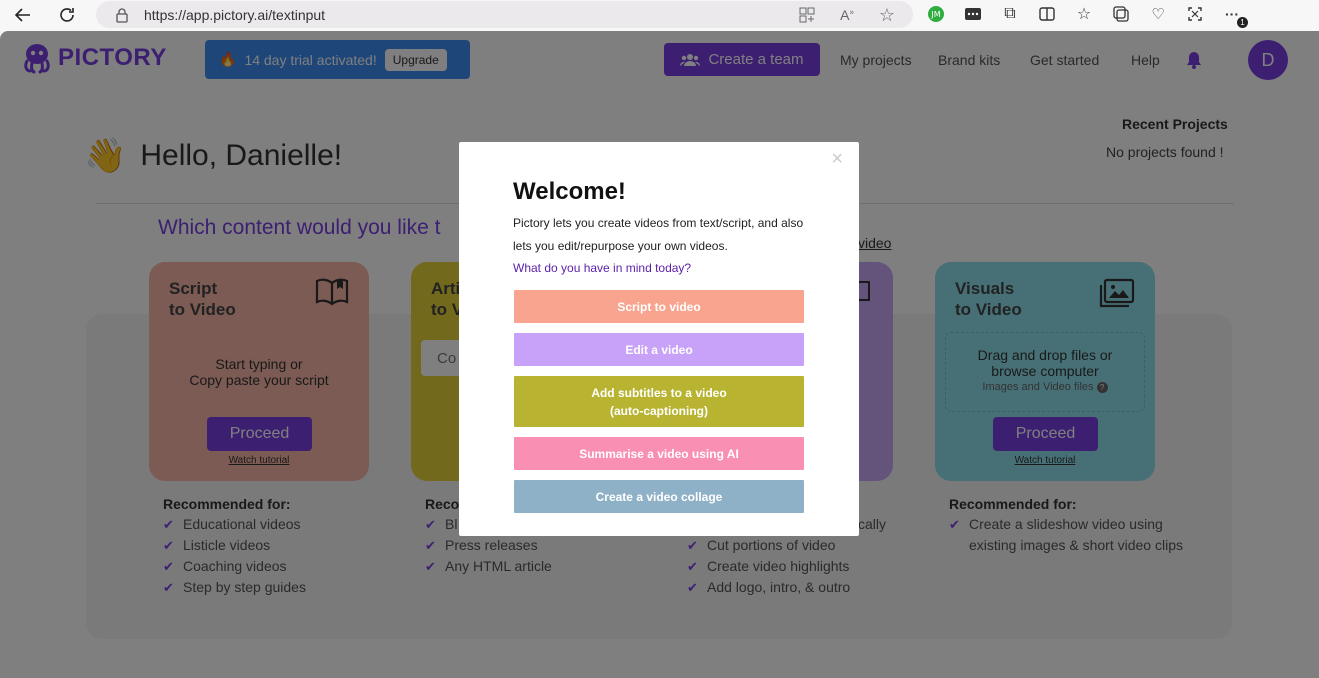  What do you see at coordinates (807, 15) in the screenshot?
I see `app-grid-icon` at bounding box center [807, 15].